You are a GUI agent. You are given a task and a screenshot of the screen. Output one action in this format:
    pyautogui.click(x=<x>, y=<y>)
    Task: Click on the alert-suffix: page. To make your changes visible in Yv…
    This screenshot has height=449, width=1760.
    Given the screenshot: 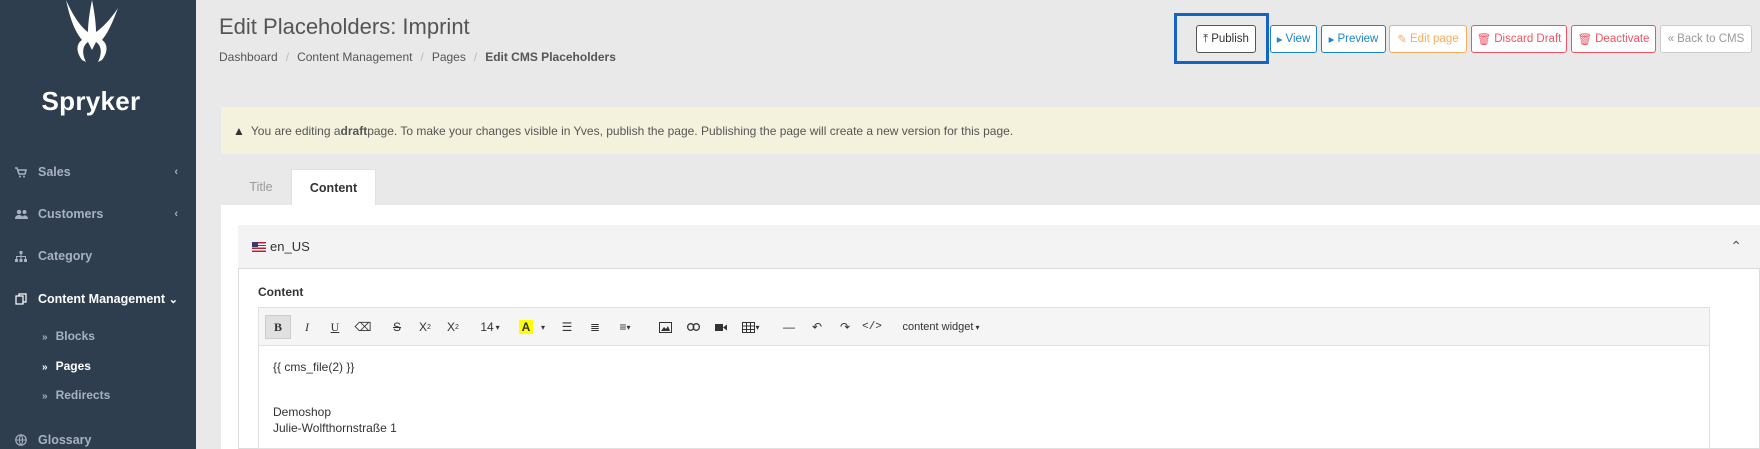 What is the action you would take?
    pyautogui.click(x=690, y=130)
    